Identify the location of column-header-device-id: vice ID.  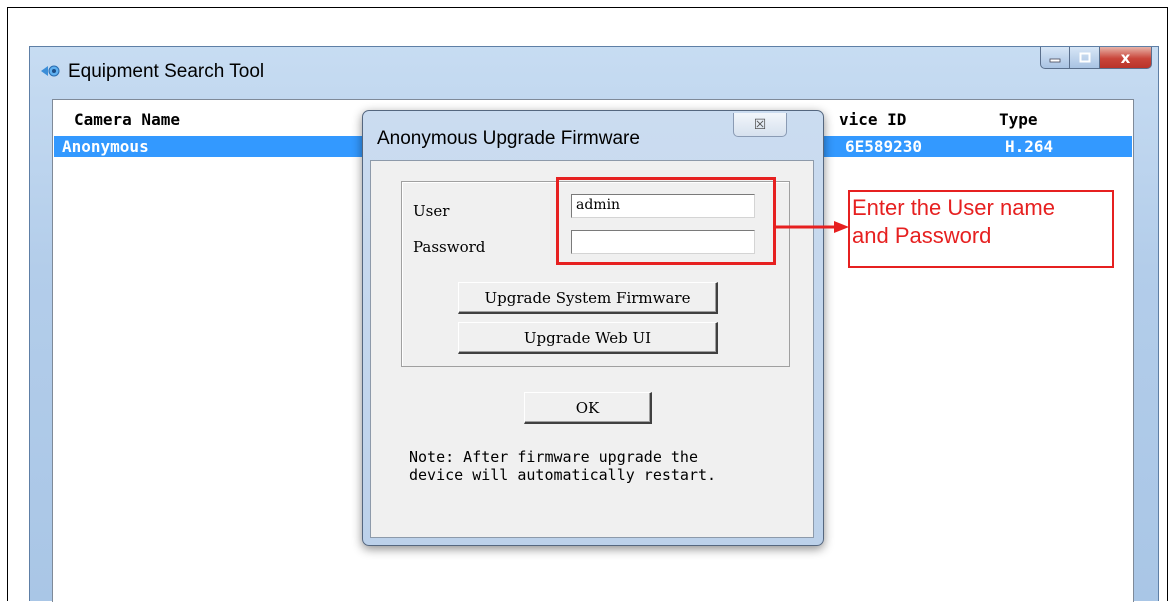
(872, 119).